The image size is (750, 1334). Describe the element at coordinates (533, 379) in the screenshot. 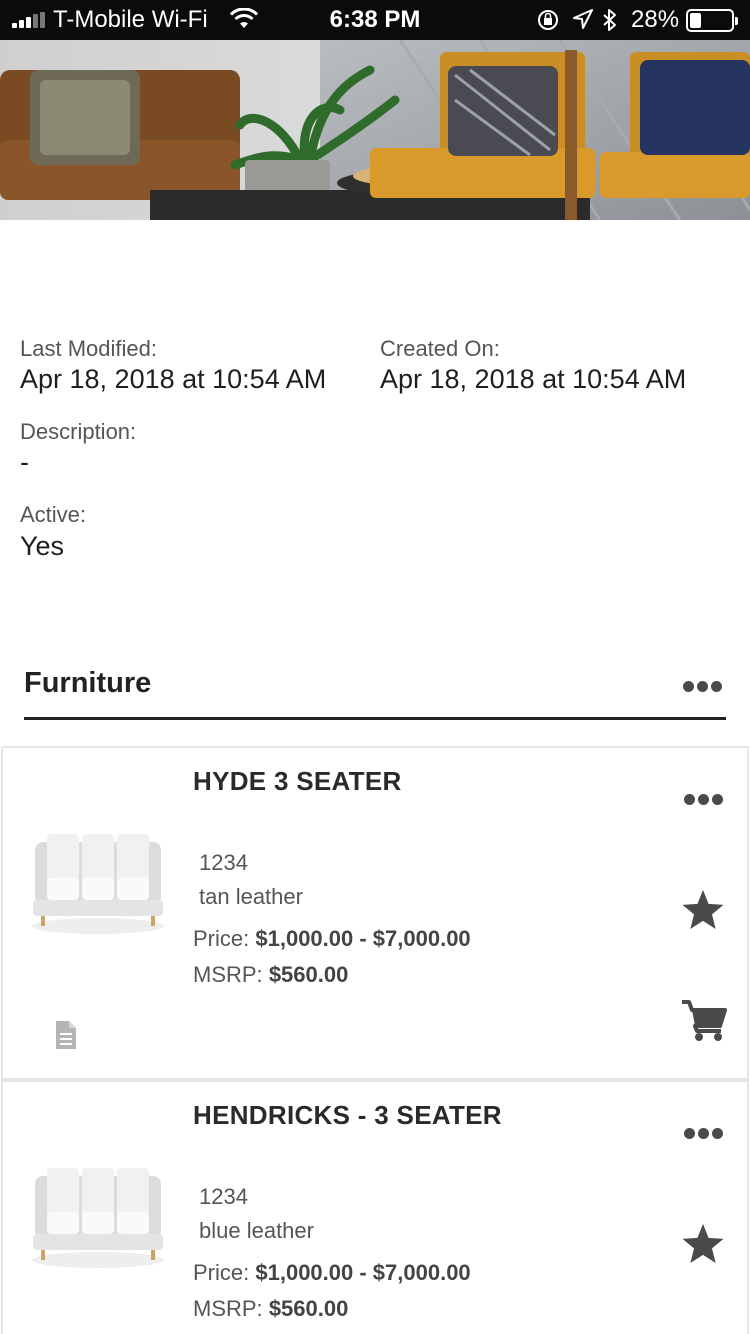

I see `created-on-value: Apr 18, 2018 at 10:54 AM` at that location.